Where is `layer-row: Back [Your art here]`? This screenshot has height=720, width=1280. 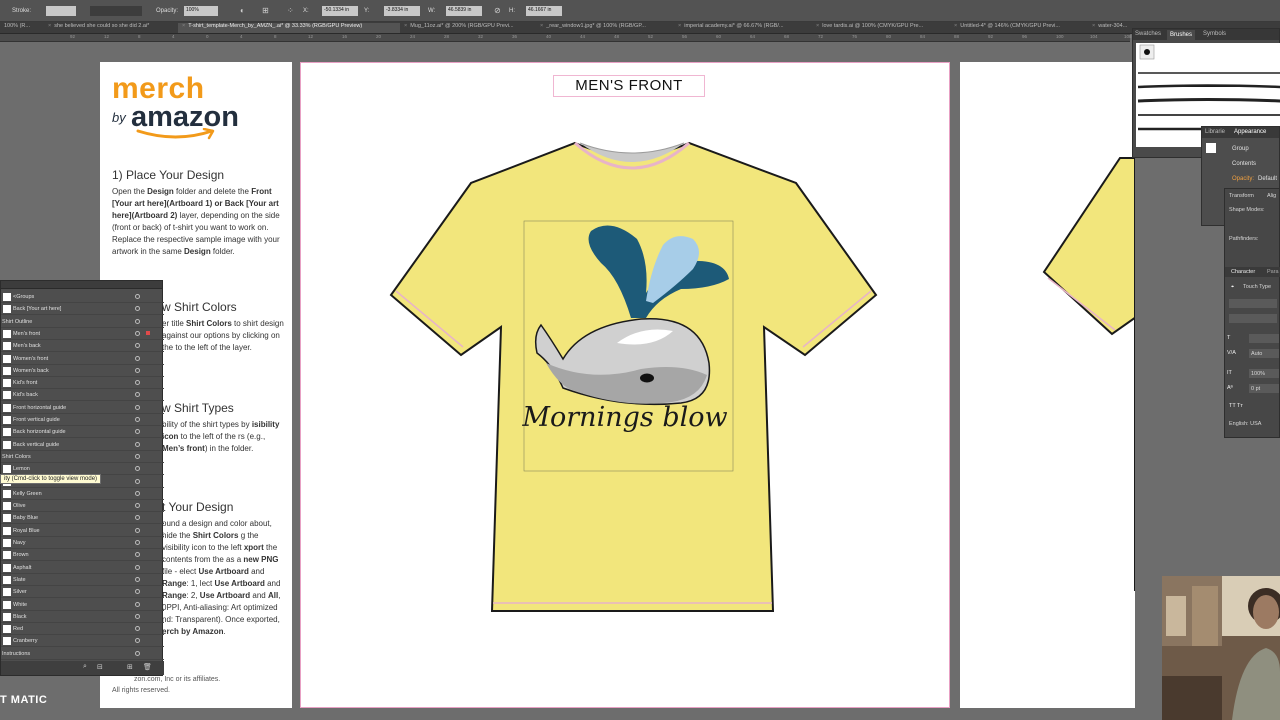 layer-row: Back [Your art here] is located at coordinates (82, 309).